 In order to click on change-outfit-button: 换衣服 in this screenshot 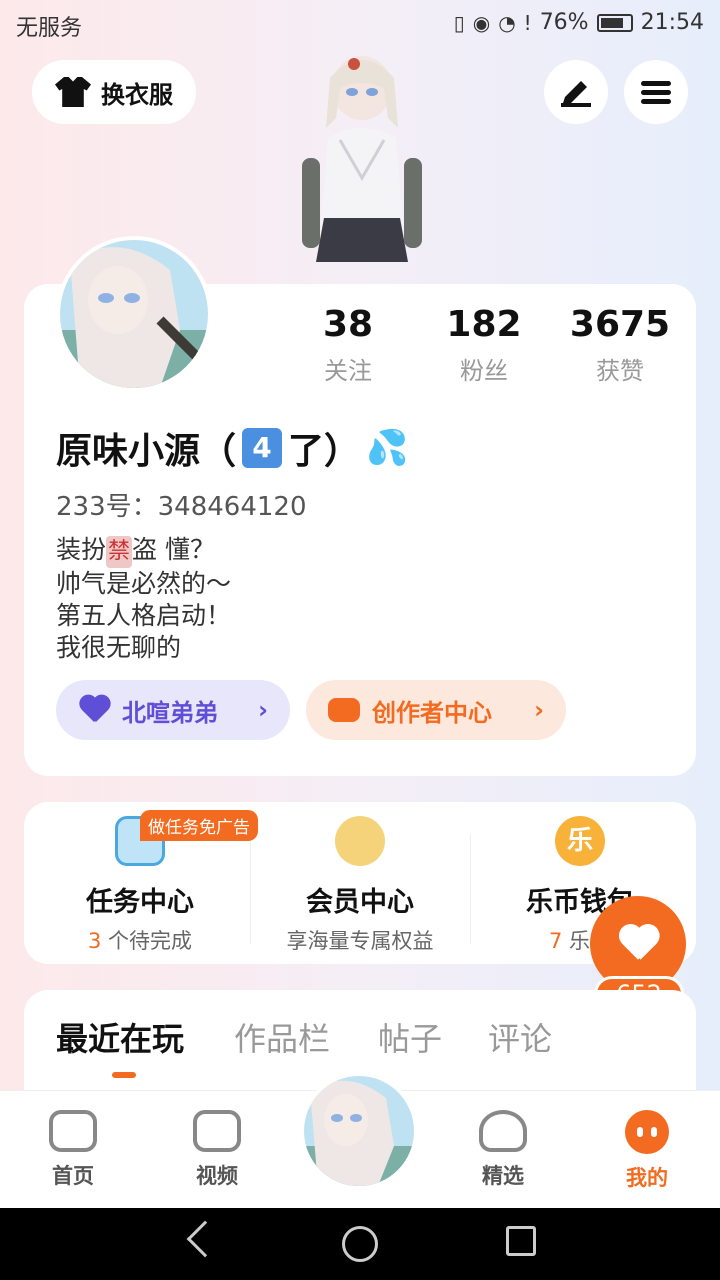, I will do `click(114, 92)`.